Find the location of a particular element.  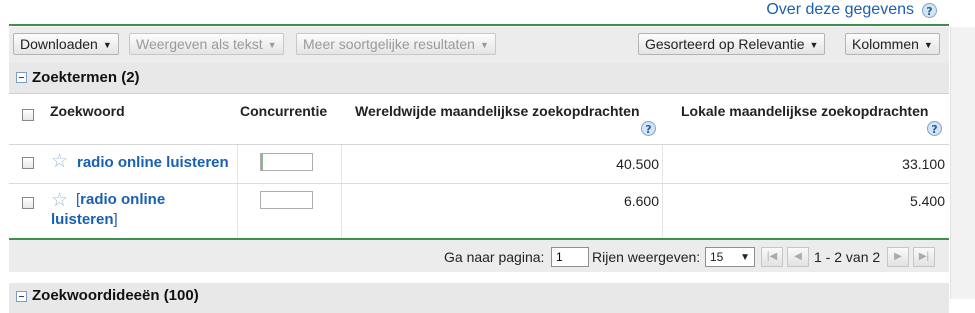

goto-page-label: Ga naar pagina: is located at coordinates (494, 257).